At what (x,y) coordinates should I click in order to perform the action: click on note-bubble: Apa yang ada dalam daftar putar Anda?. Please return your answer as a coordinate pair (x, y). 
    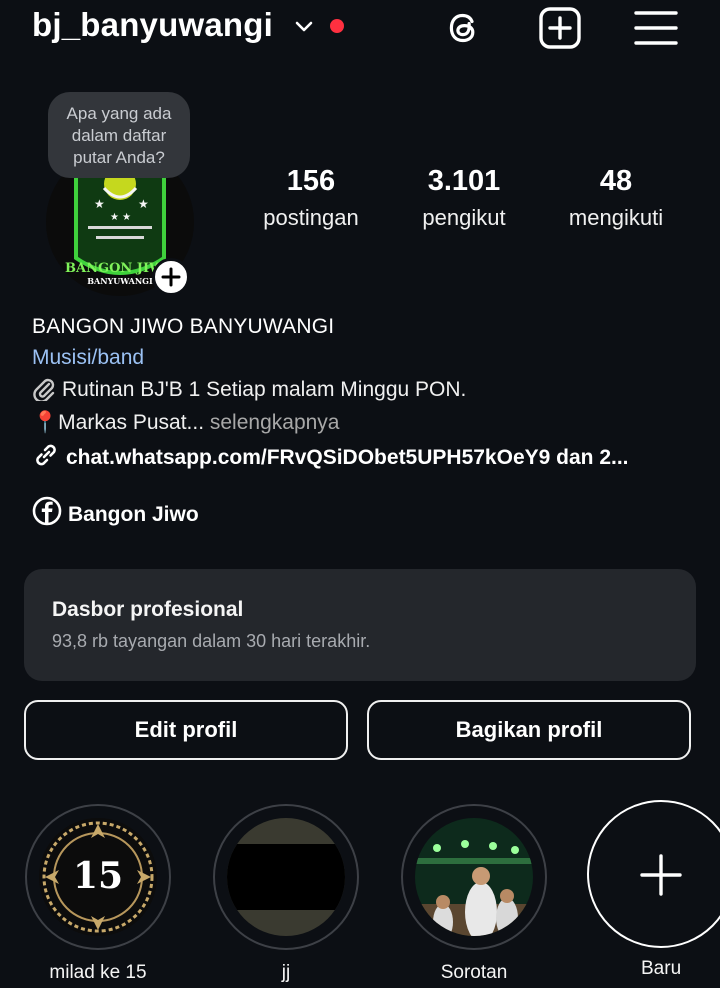
    Looking at the image, I should click on (119, 135).